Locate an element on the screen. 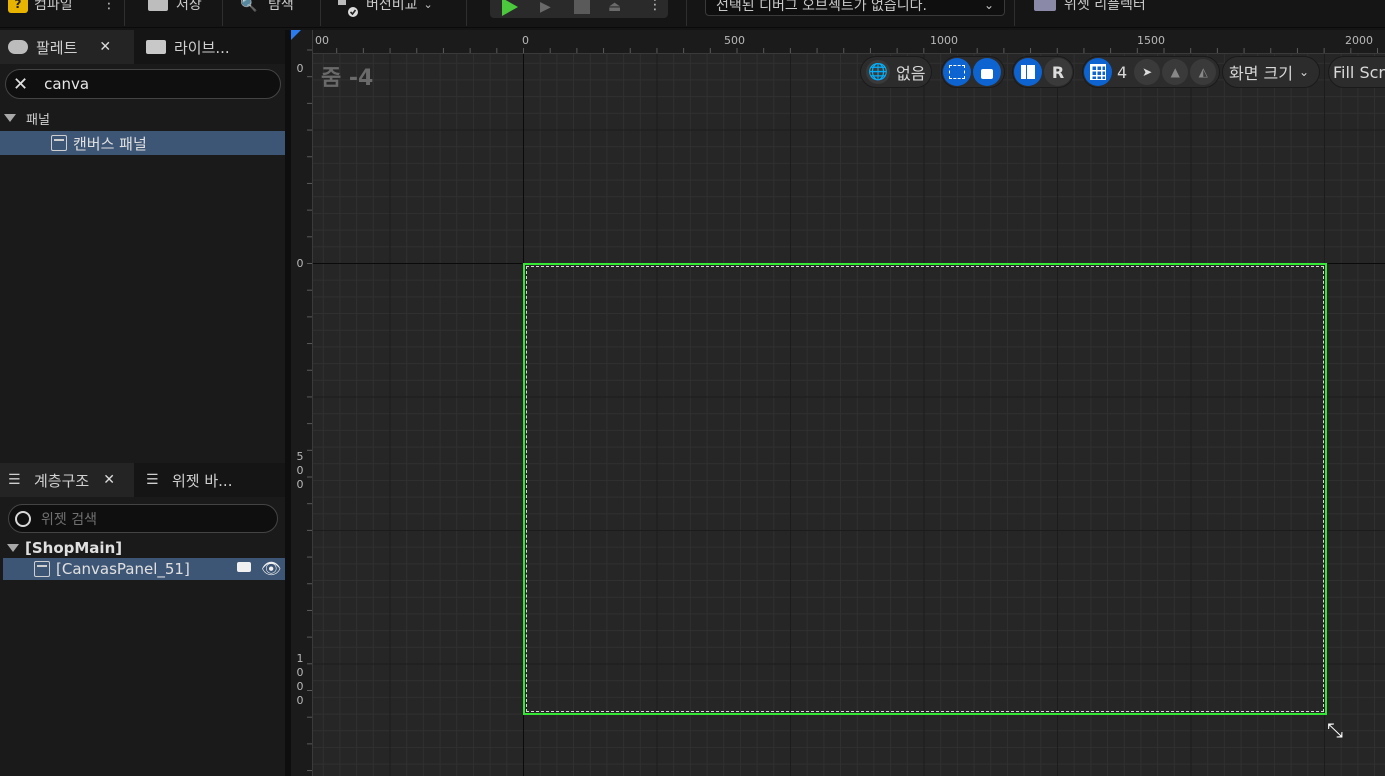 The height and width of the screenshot is (776, 1385). fill-screen-label: Fill Scre is located at coordinates (1359, 72).